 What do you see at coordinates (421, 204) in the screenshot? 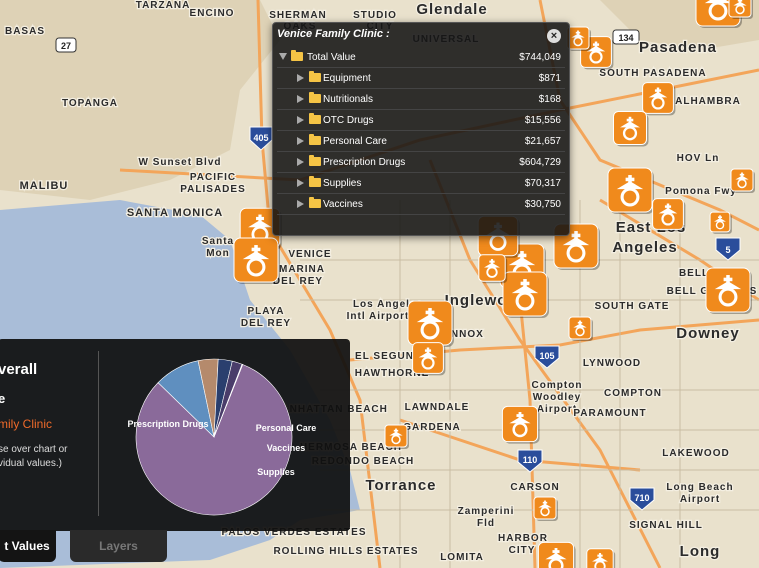
I see `tree-row: Vaccines $30,750` at bounding box center [421, 204].